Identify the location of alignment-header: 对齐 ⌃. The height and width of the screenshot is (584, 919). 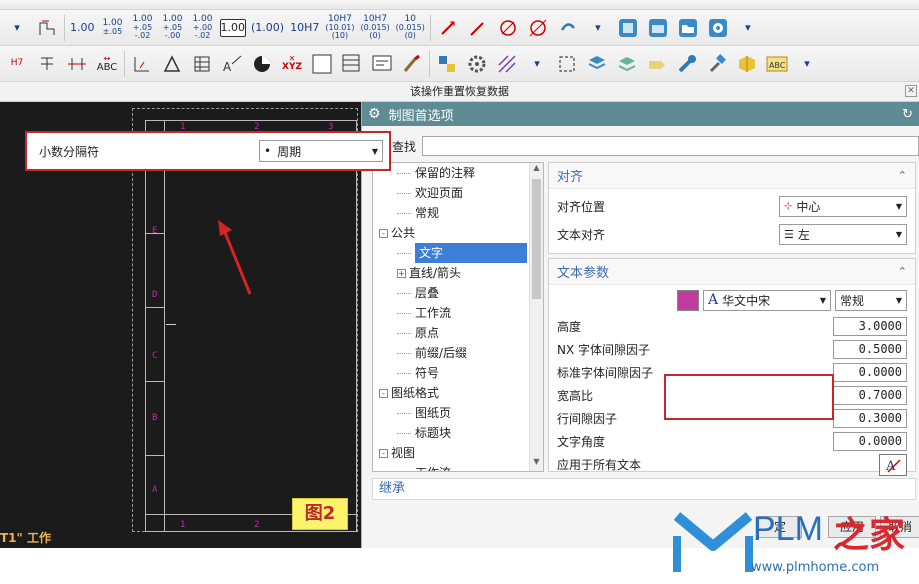
(732, 176).